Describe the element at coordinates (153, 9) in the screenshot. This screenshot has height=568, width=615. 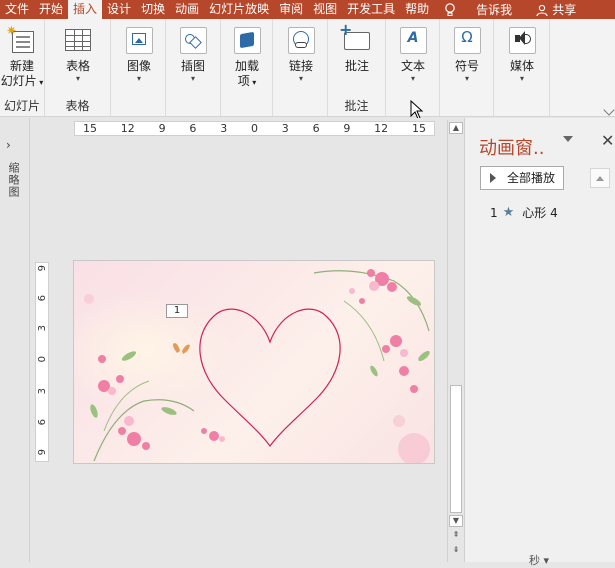
I see `tab-transitions: 切换` at that location.